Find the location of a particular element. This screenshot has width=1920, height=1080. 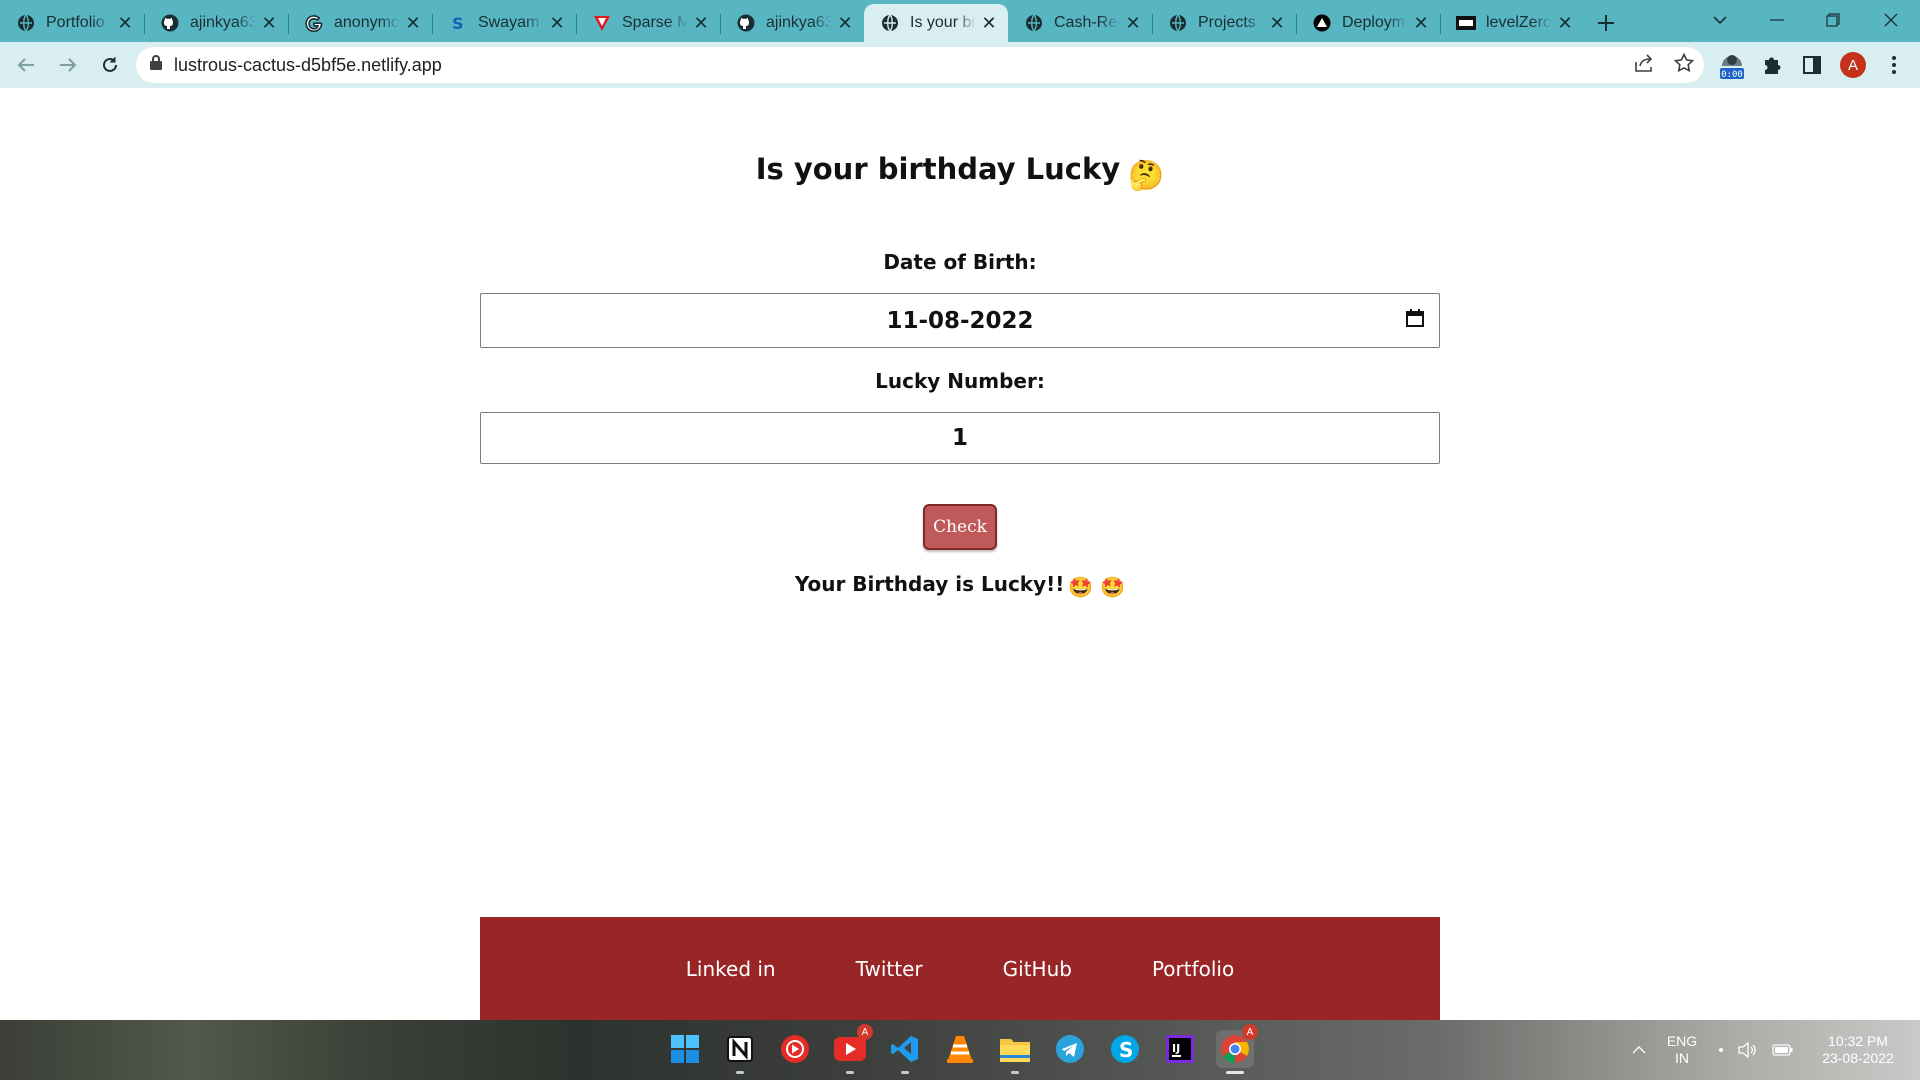

tab-search-button is located at coordinates (1720, 20).